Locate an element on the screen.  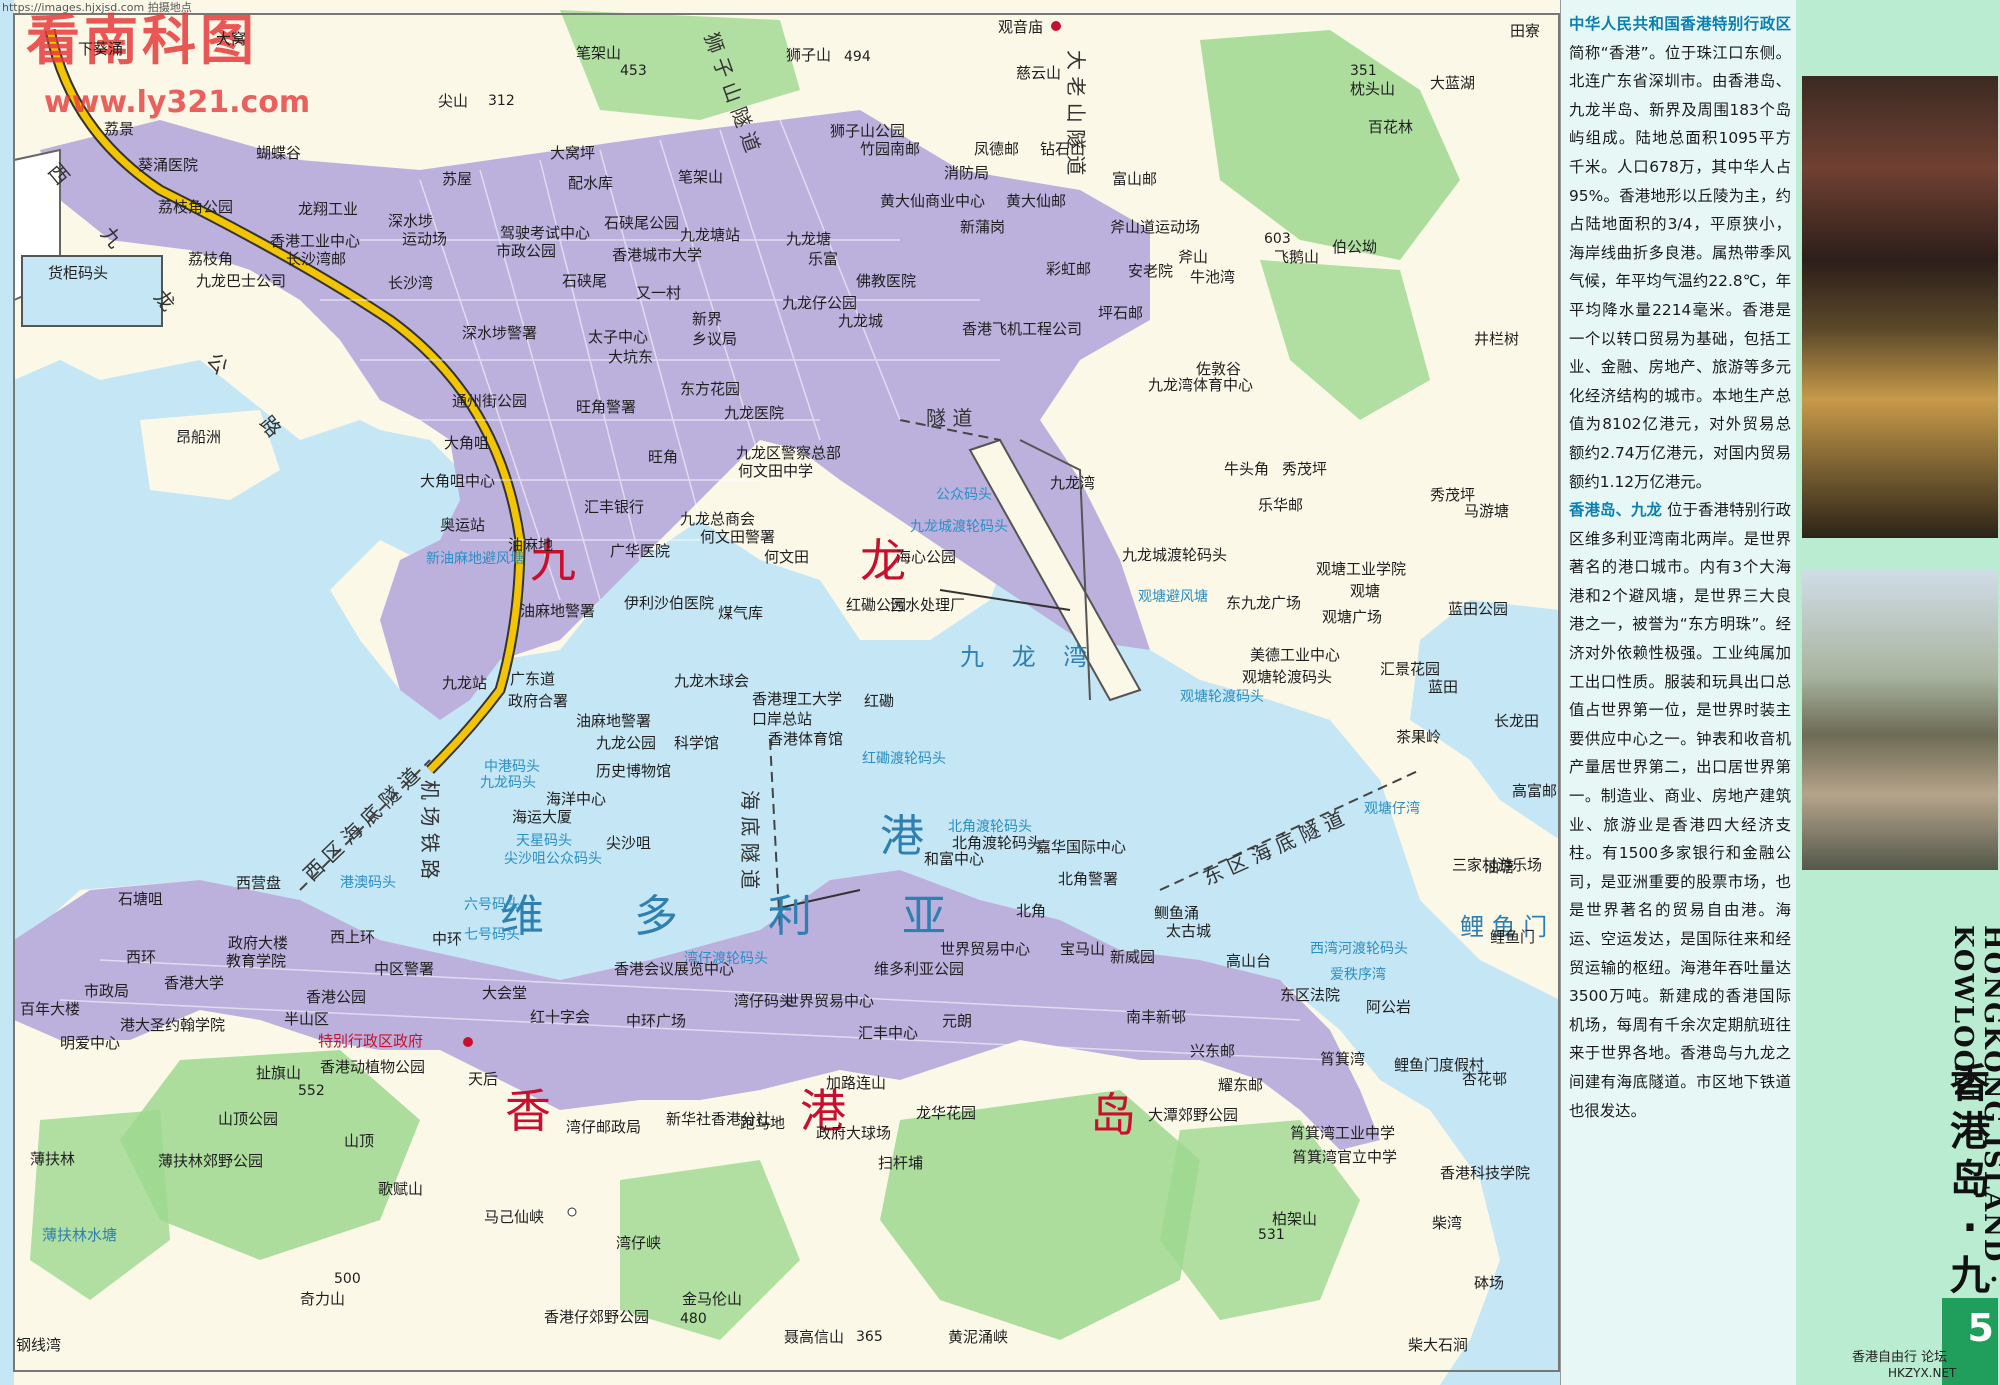
water-huangpu-ferry: 公众码头 is located at coordinates (964, 495).